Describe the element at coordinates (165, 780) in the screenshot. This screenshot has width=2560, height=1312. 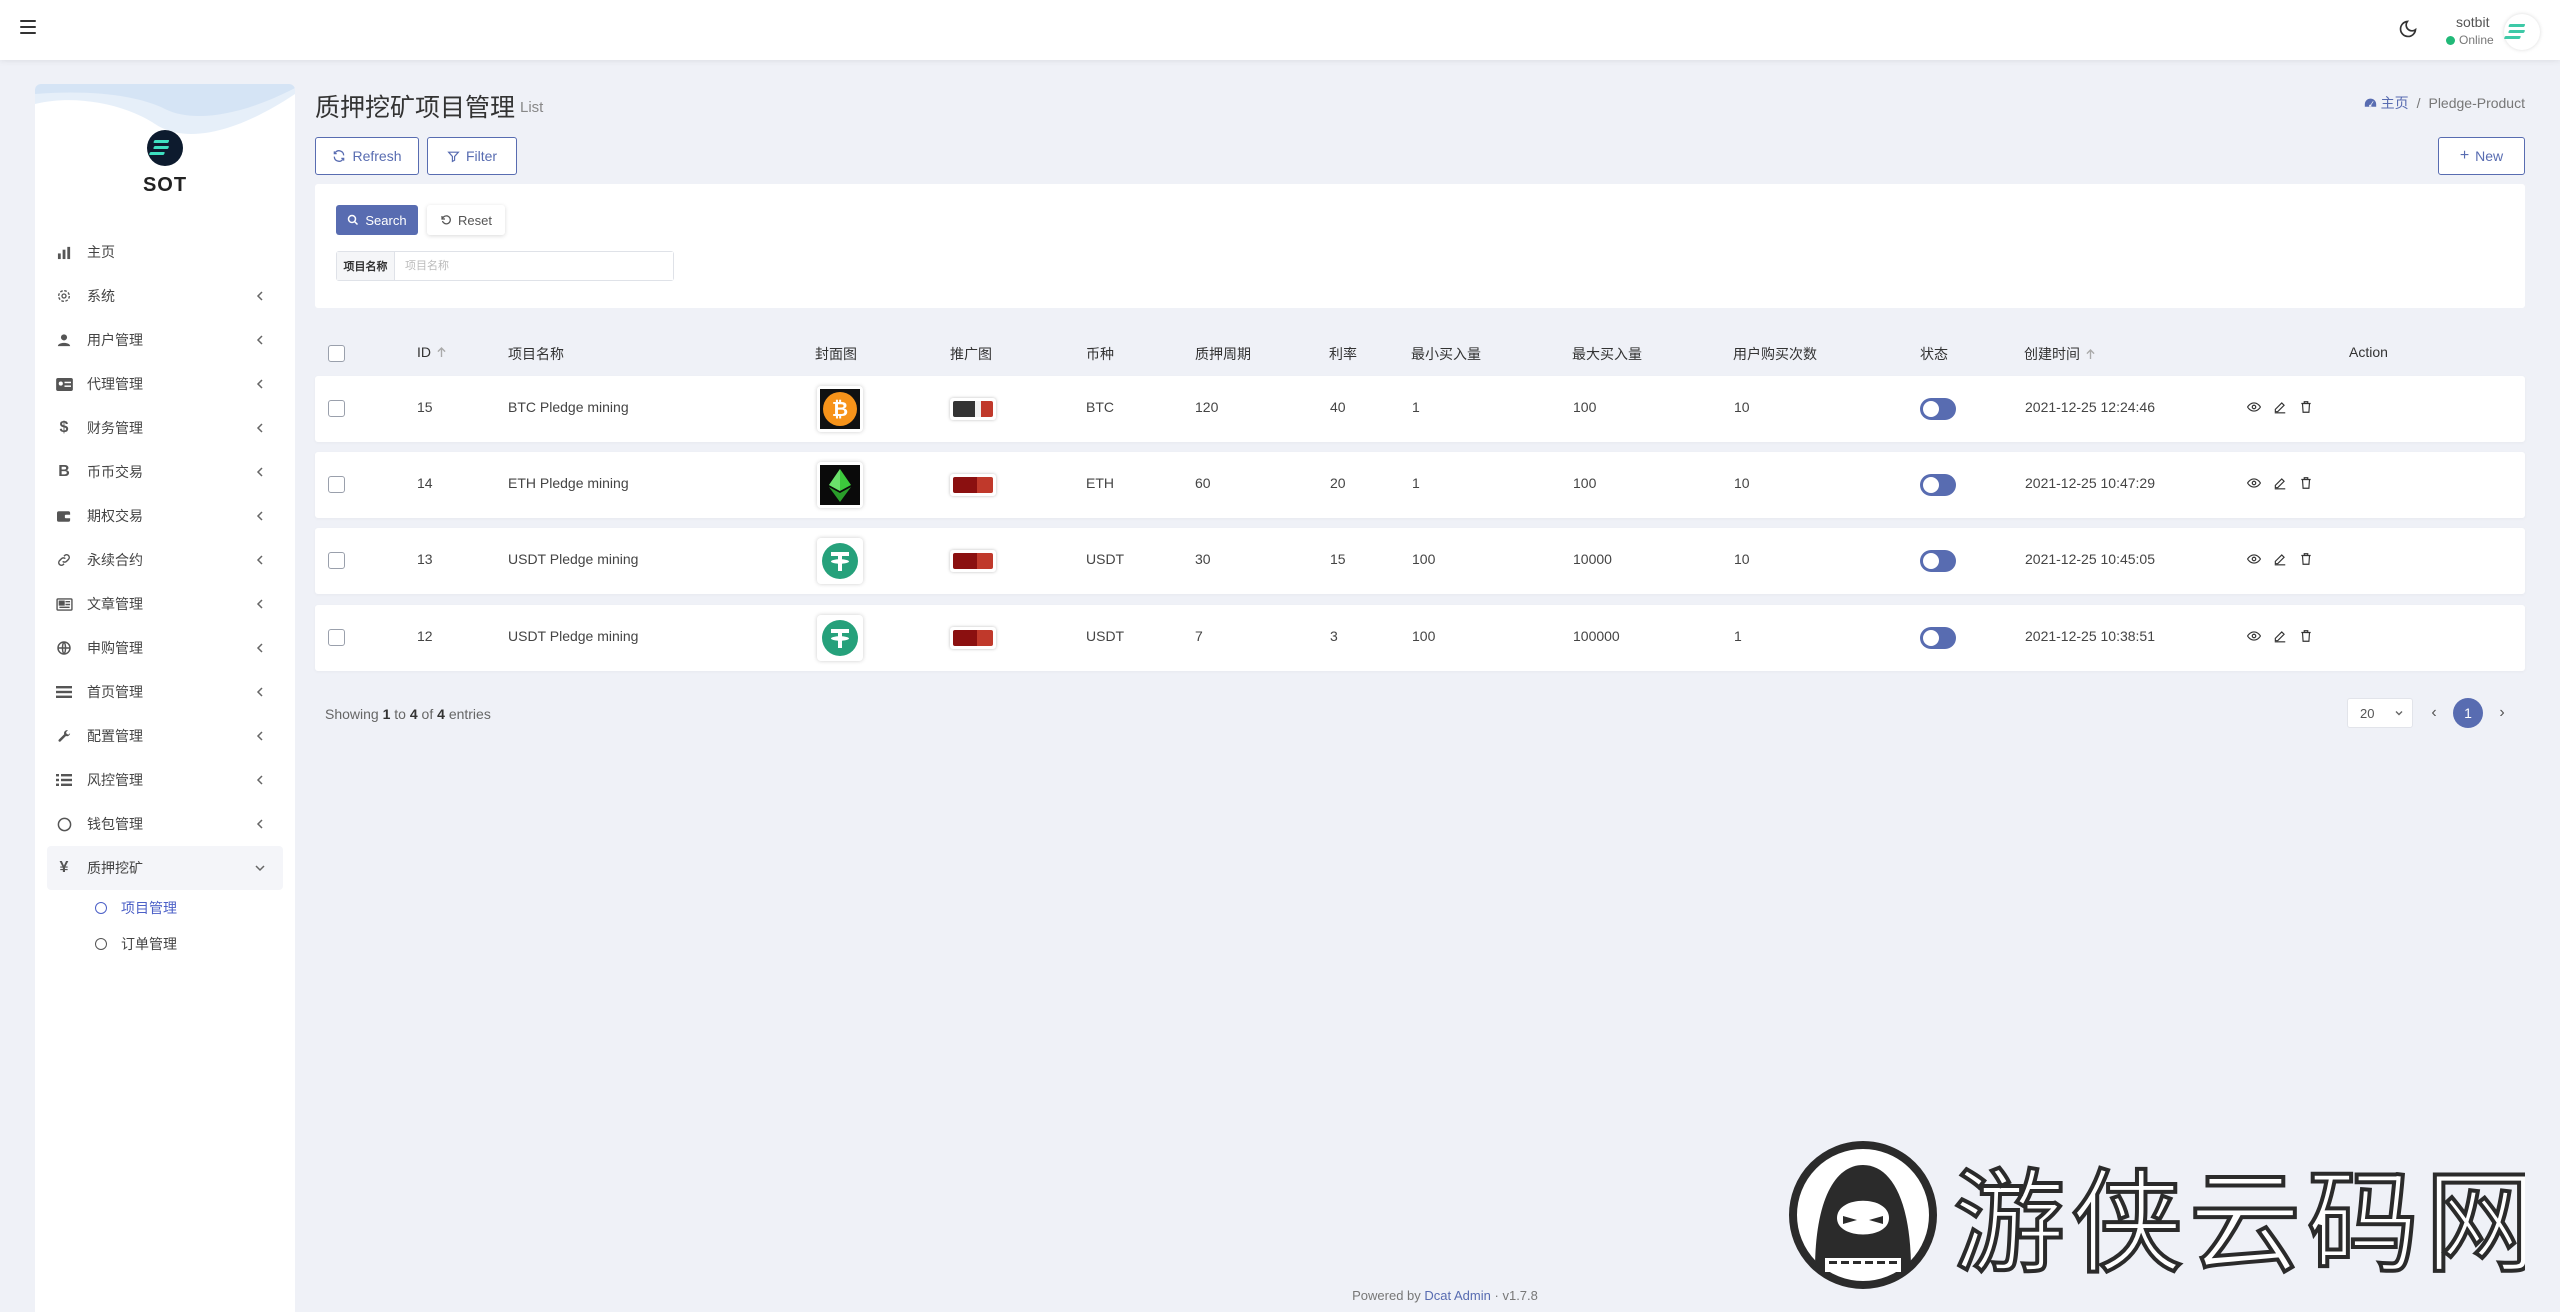
I see `sidebar-item-risk-control: 风控管理` at that location.